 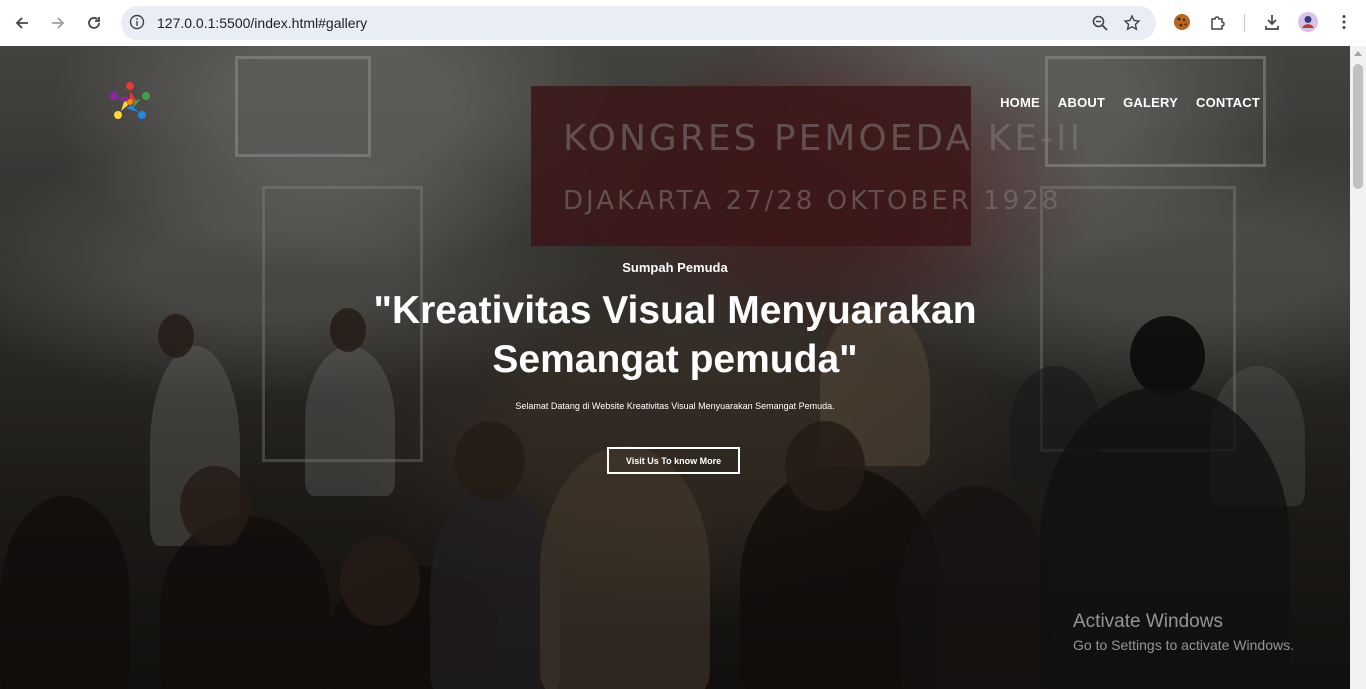 What do you see at coordinates (1148, 621) in the screenshot?
I see `activate-windows-title: Activate Windows` at bounding box center [1148, 621].